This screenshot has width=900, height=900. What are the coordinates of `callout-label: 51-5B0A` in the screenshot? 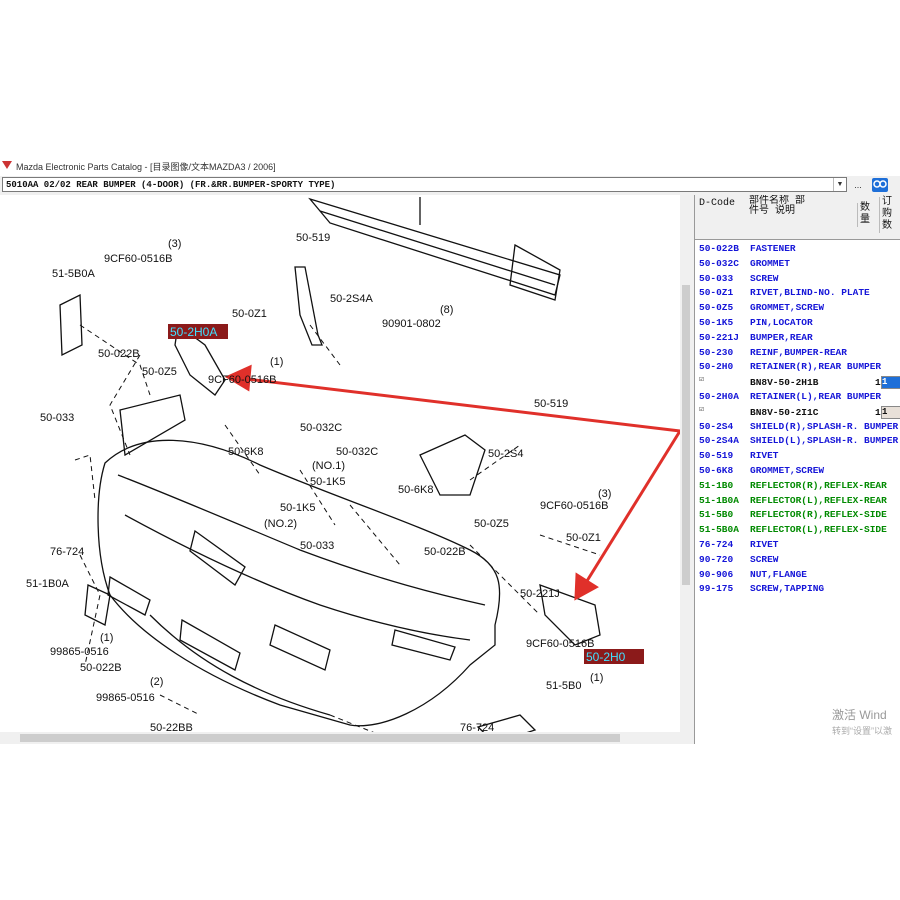 It's located at (73, 274).